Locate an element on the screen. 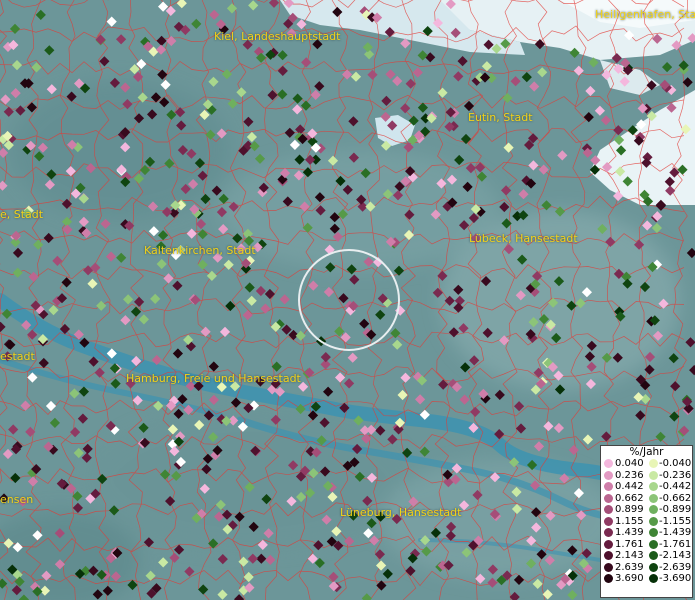  legend-value-positive: 0.442 is located at coordinates (629, 486).